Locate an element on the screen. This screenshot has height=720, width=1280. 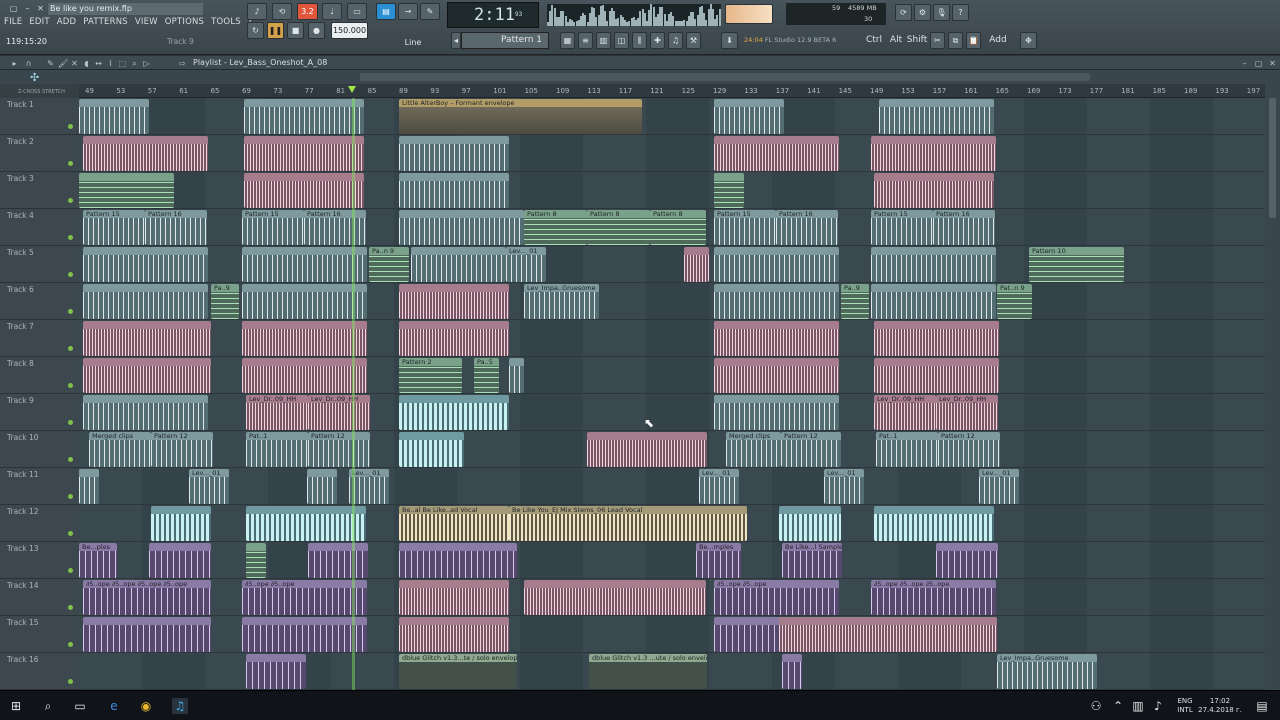
loop-record-icon: ⟲ is located at coordinates (282, 11).